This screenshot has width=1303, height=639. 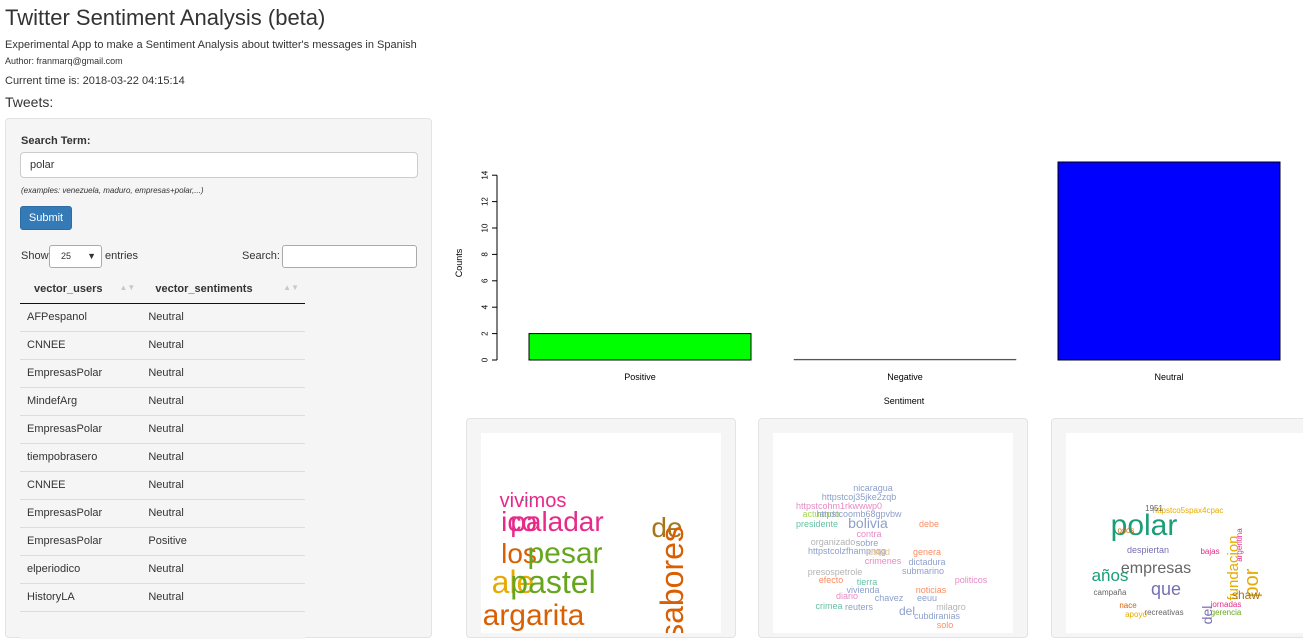 I want to click on table-row: MindefArg Neutral, so click(x=162, y=400).